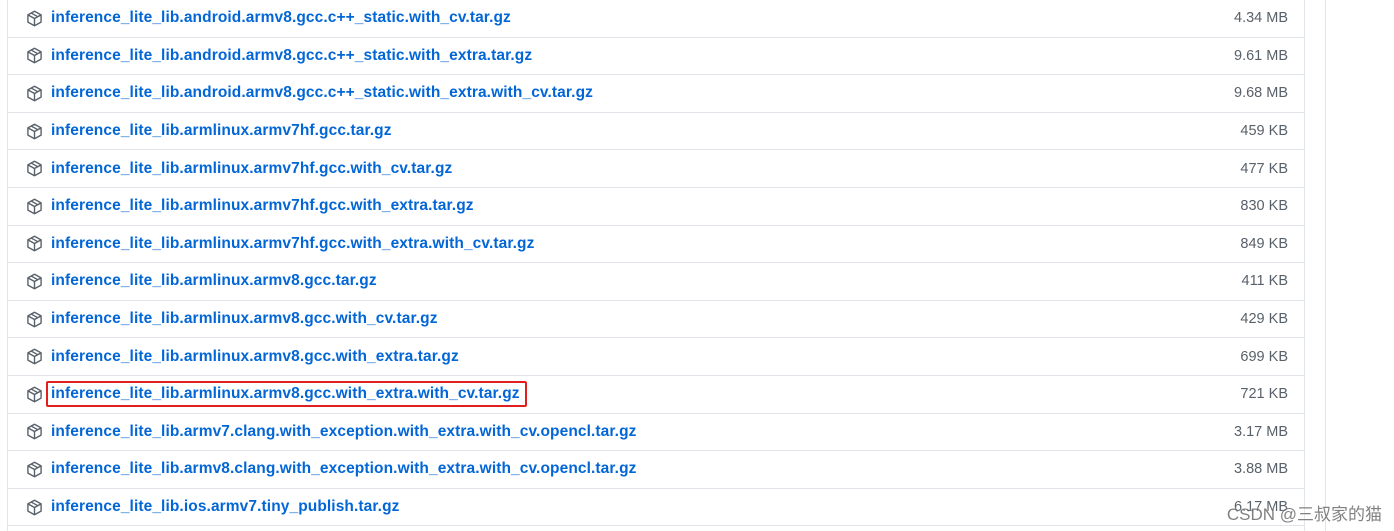  I want to click on asset-size: 429 KB, so click(1264, 319).